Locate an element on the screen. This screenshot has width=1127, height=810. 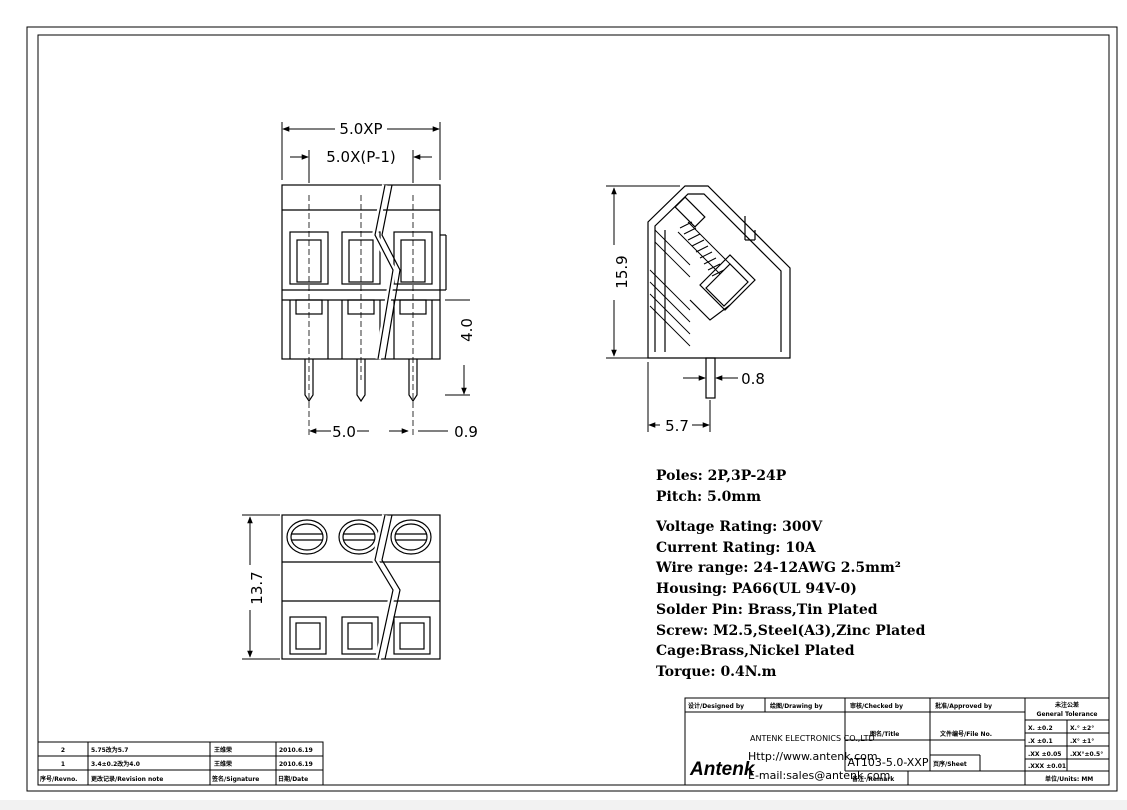
dim-pin-length: 4.0 is located at coordinates (467, 330).